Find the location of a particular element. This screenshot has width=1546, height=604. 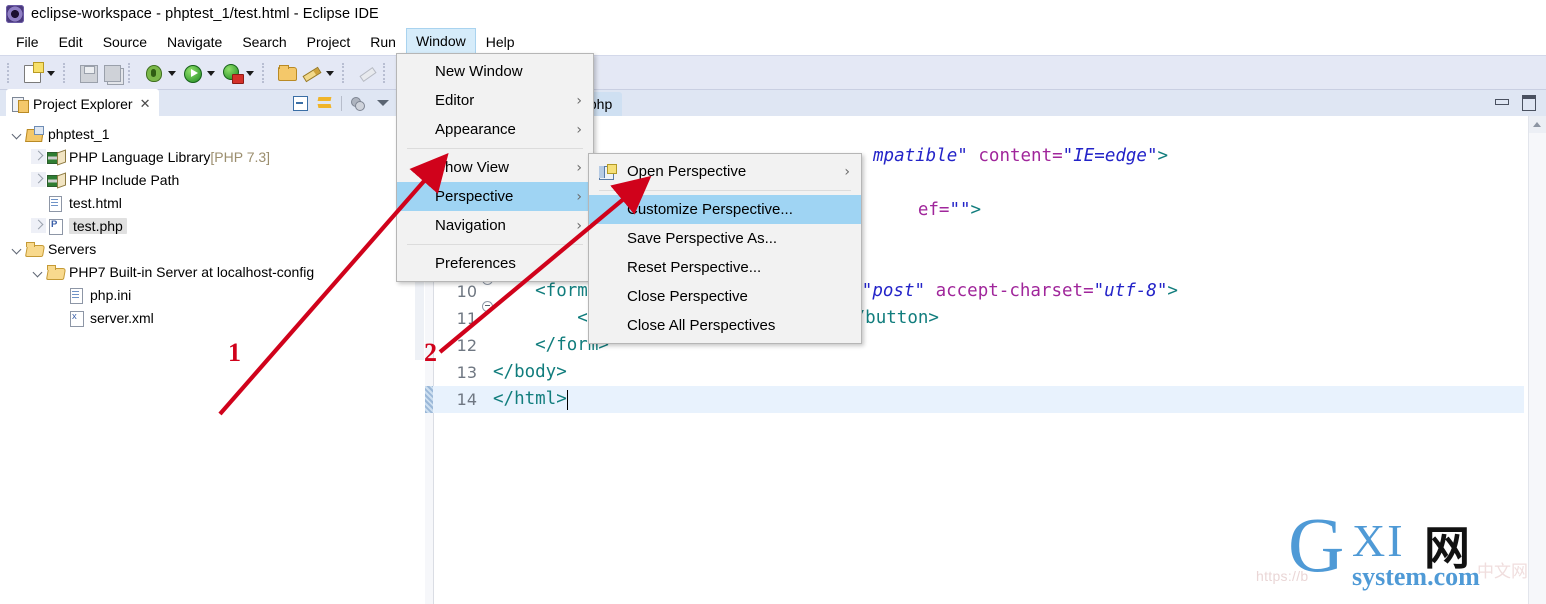

view-menu-icon is located at coordinates (383, 103).